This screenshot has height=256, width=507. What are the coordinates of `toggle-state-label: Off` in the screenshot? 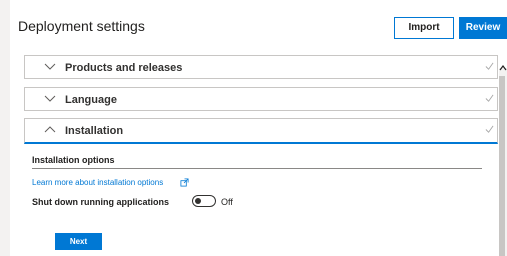 It's located at (227, 202).